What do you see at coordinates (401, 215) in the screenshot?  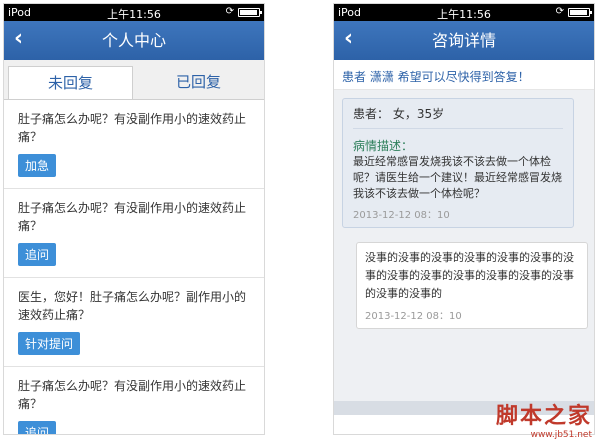 I see `message-timestamp: 2013-12-12 08：10` at bounding box center [401, 215].